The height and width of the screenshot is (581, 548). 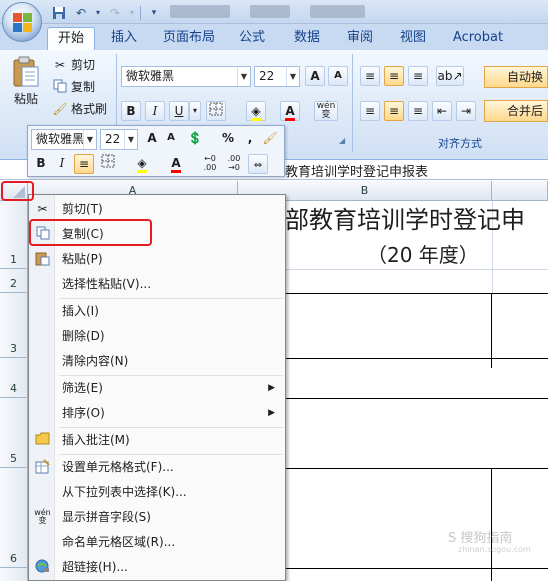 What do you see at coordinates (152, 139) in the screenshot?
I see `mini-grow-font-button: A` at bounding box center [152, 139].